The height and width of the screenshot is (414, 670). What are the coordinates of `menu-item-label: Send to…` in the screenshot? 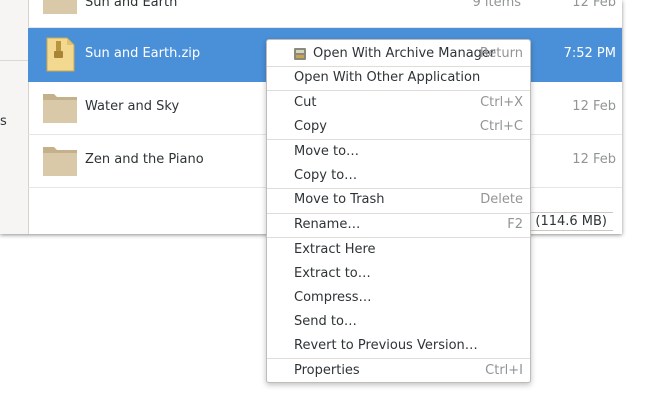 It's located at (325, 321).